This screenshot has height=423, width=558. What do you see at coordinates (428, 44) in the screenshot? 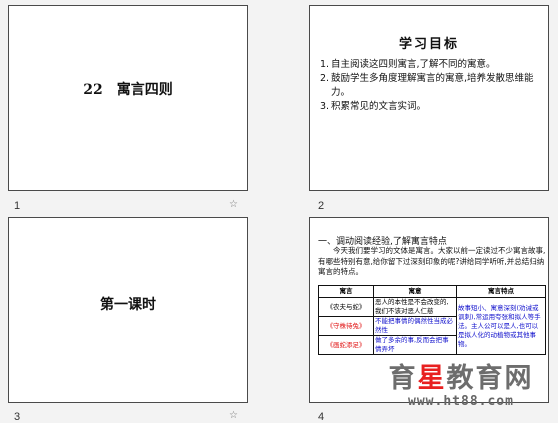
I see `slide-title: 学习目标` at bounding box center [428, 44].